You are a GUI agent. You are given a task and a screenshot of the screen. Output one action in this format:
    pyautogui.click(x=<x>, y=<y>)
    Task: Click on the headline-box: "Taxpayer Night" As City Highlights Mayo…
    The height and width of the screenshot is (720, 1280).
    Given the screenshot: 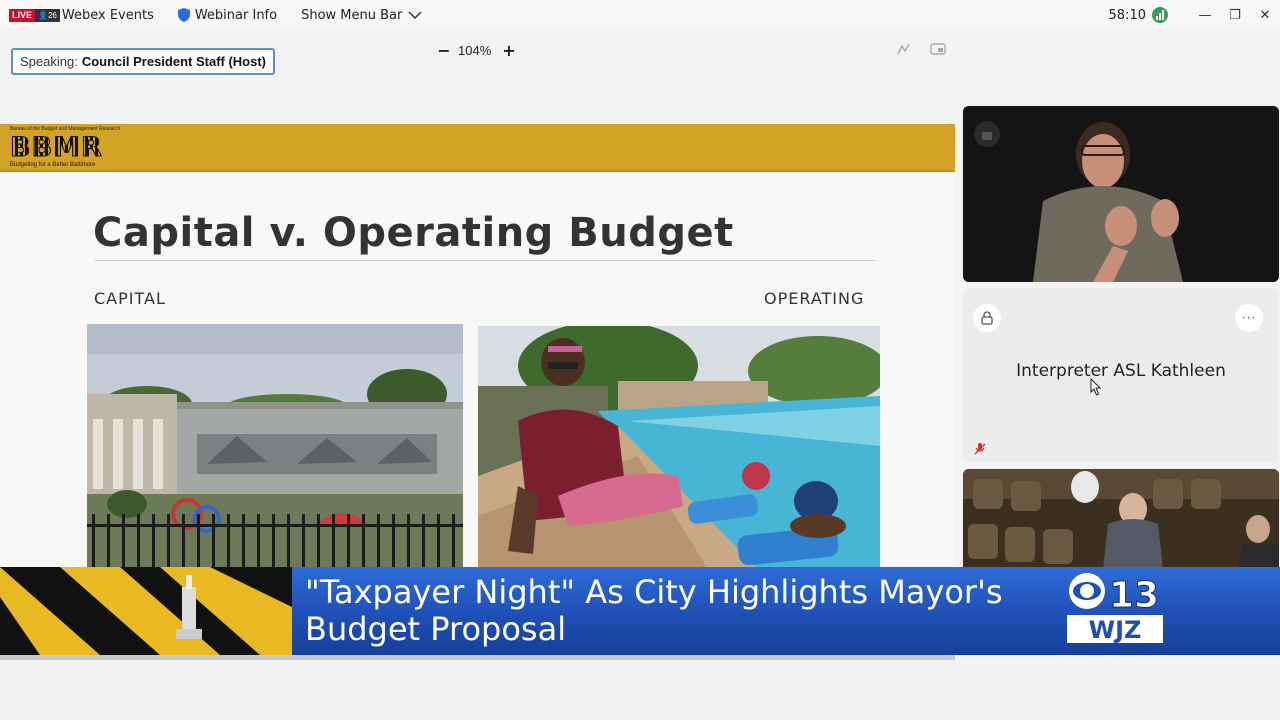 What is the action you would take?
    pyautogui.click(x=786, y=611)
    